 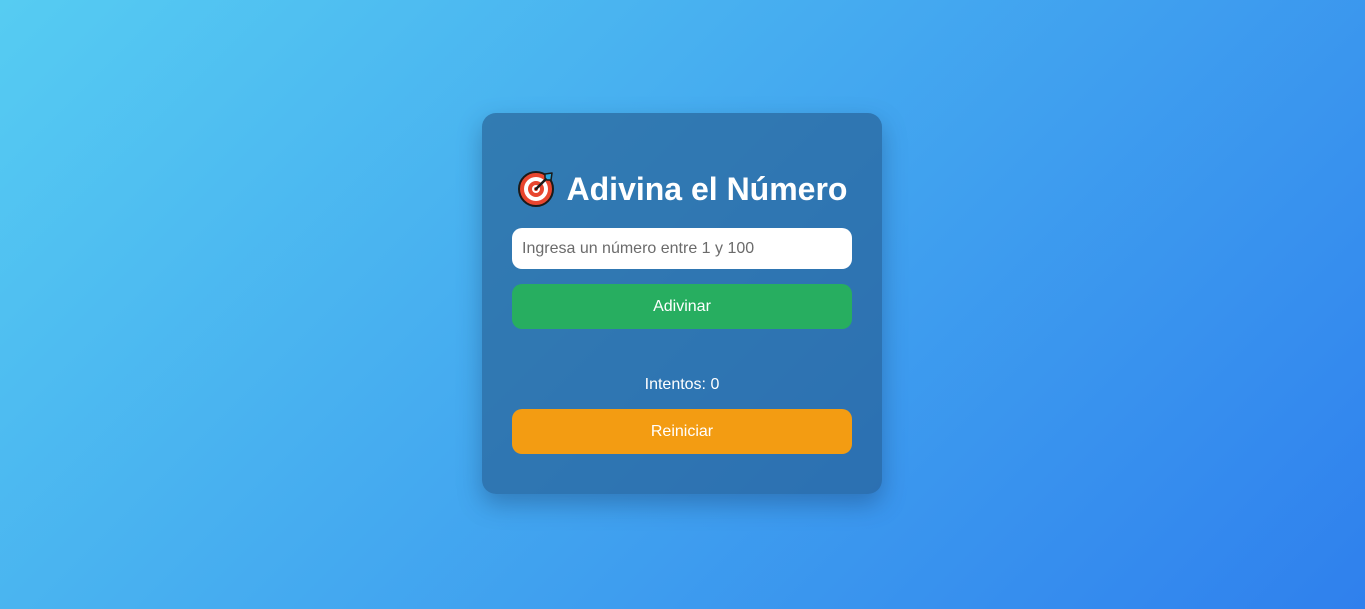 What do you see at coordinates (682, 351) in the screenshot?
I see `feedback-message` at bounding box center [682, 351].